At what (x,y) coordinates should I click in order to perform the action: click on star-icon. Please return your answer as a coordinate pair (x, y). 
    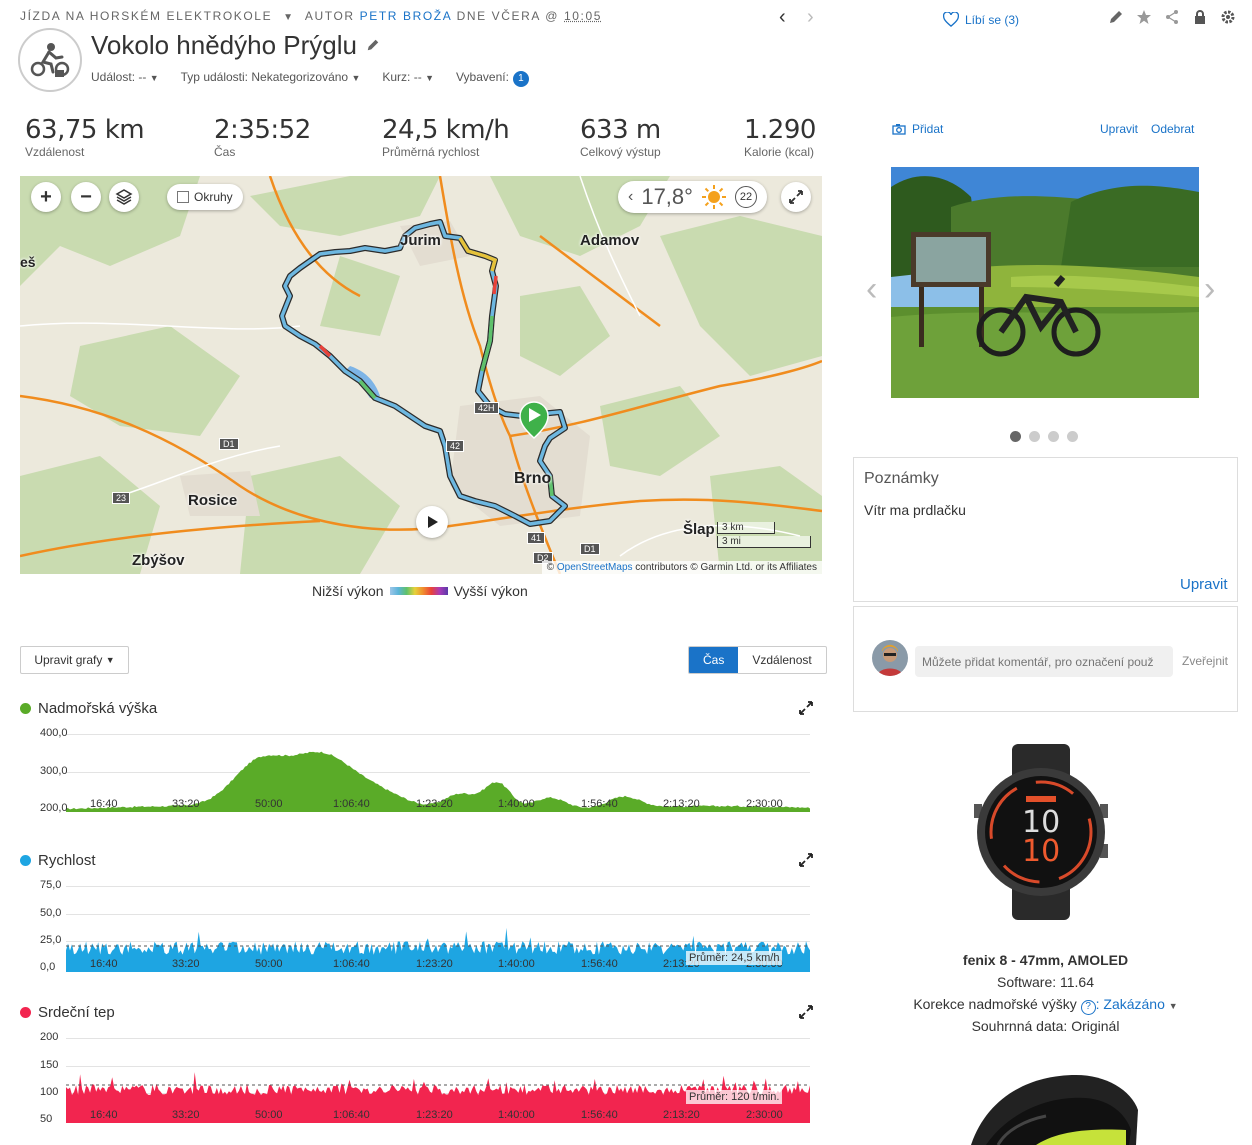
    Looking at the image, I should click on (1144, 17).